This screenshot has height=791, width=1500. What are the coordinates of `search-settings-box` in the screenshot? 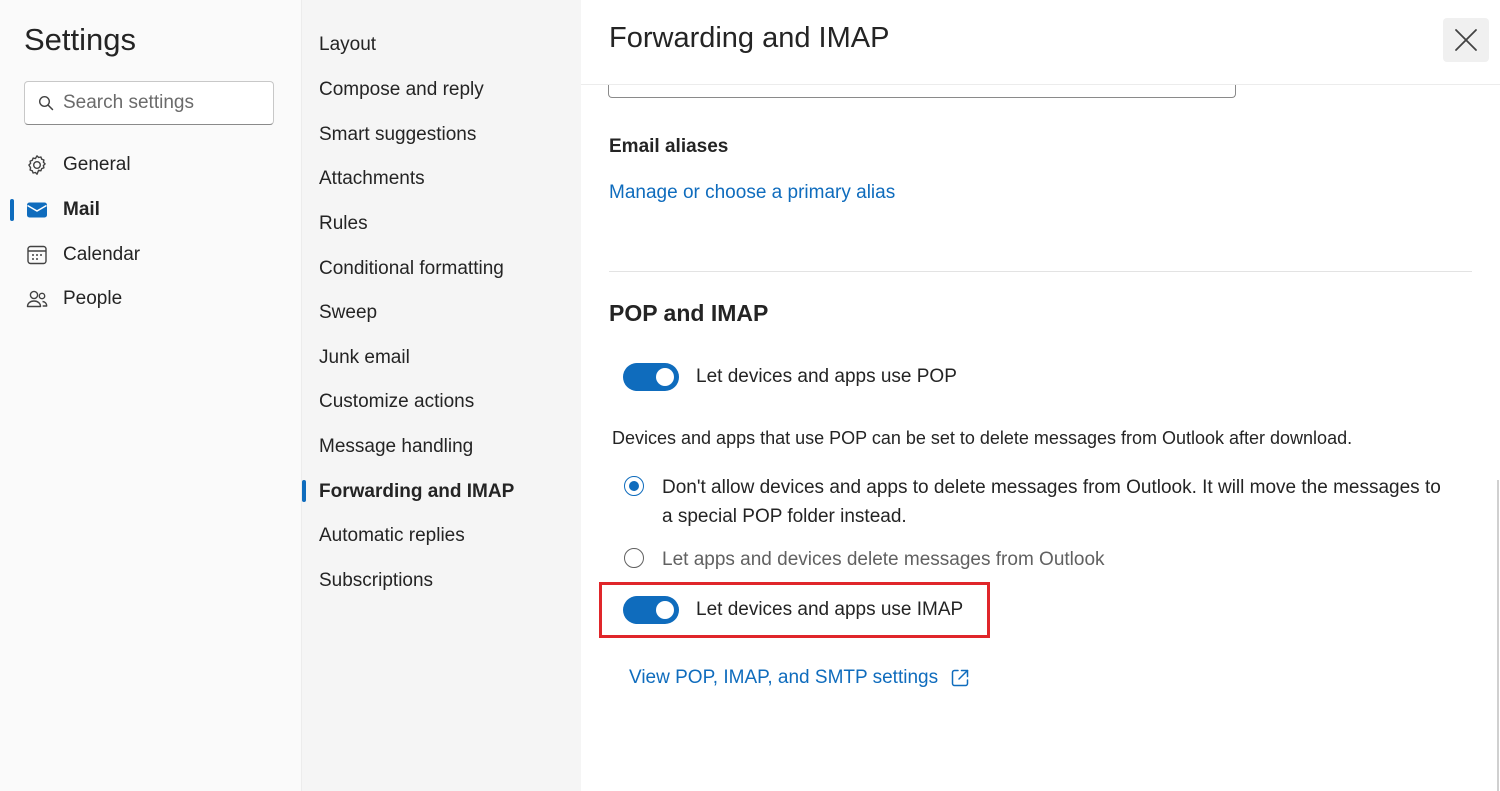 It's located at (149, 103).